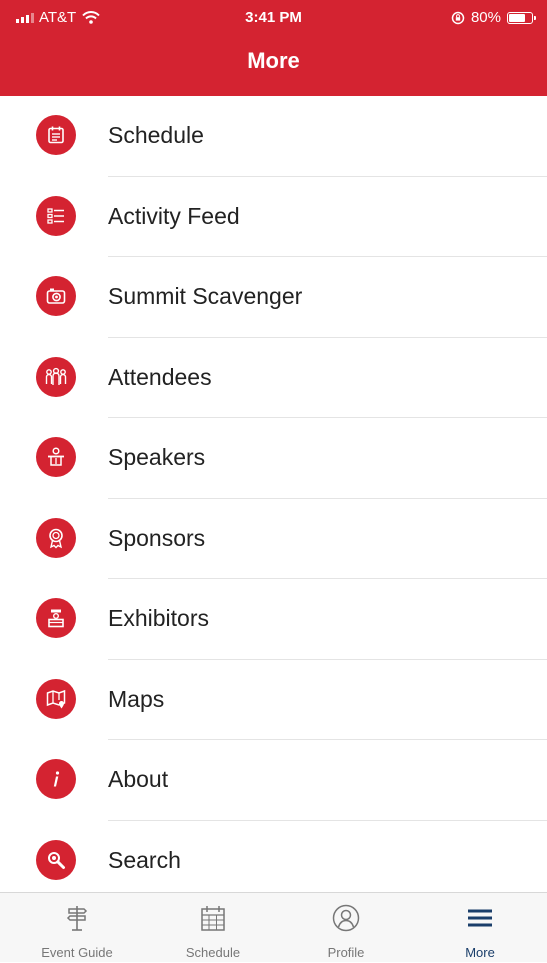  I want to click on status-bar: AT&T 3:41 PM 80%, so click(273, 18).